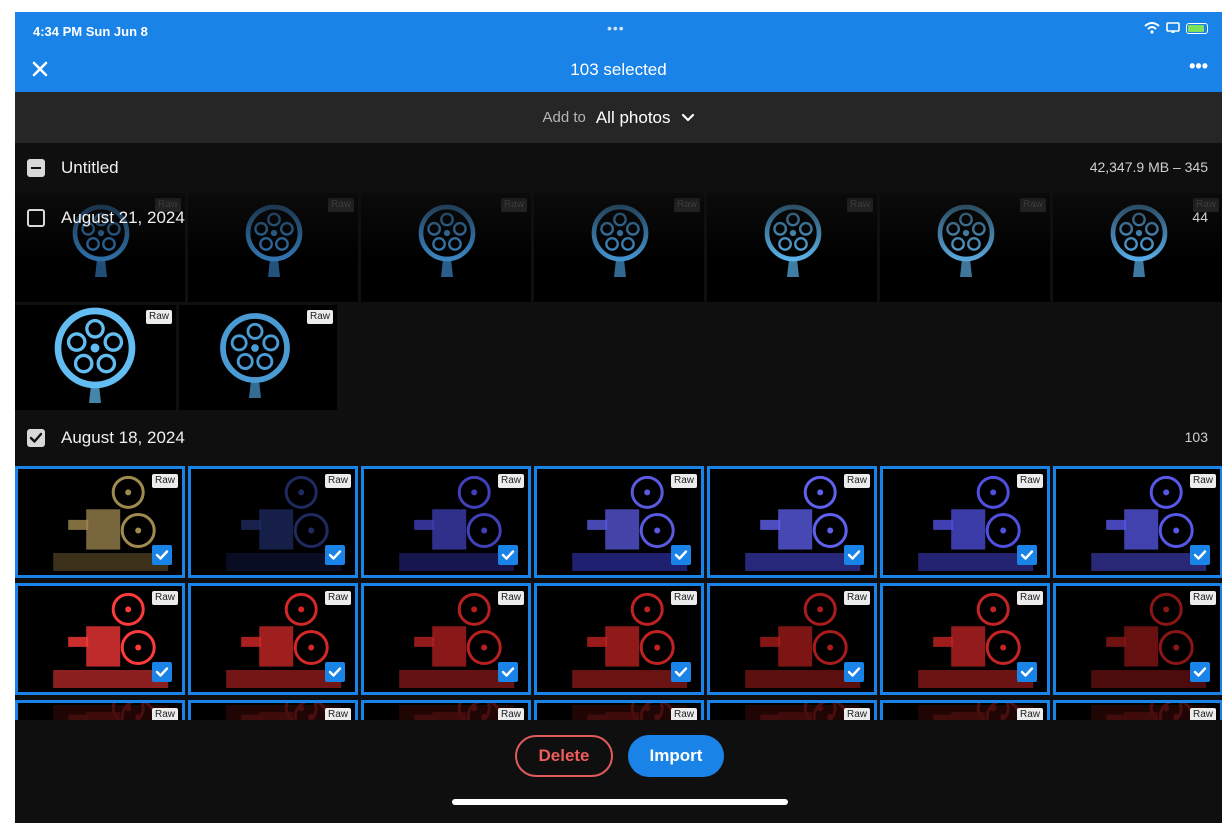 The image size is (1222, 823). What do you see at coordinates (1196, 437) in the screenshot?
I see `section-count: 103` at bounding box center [1196, 437].